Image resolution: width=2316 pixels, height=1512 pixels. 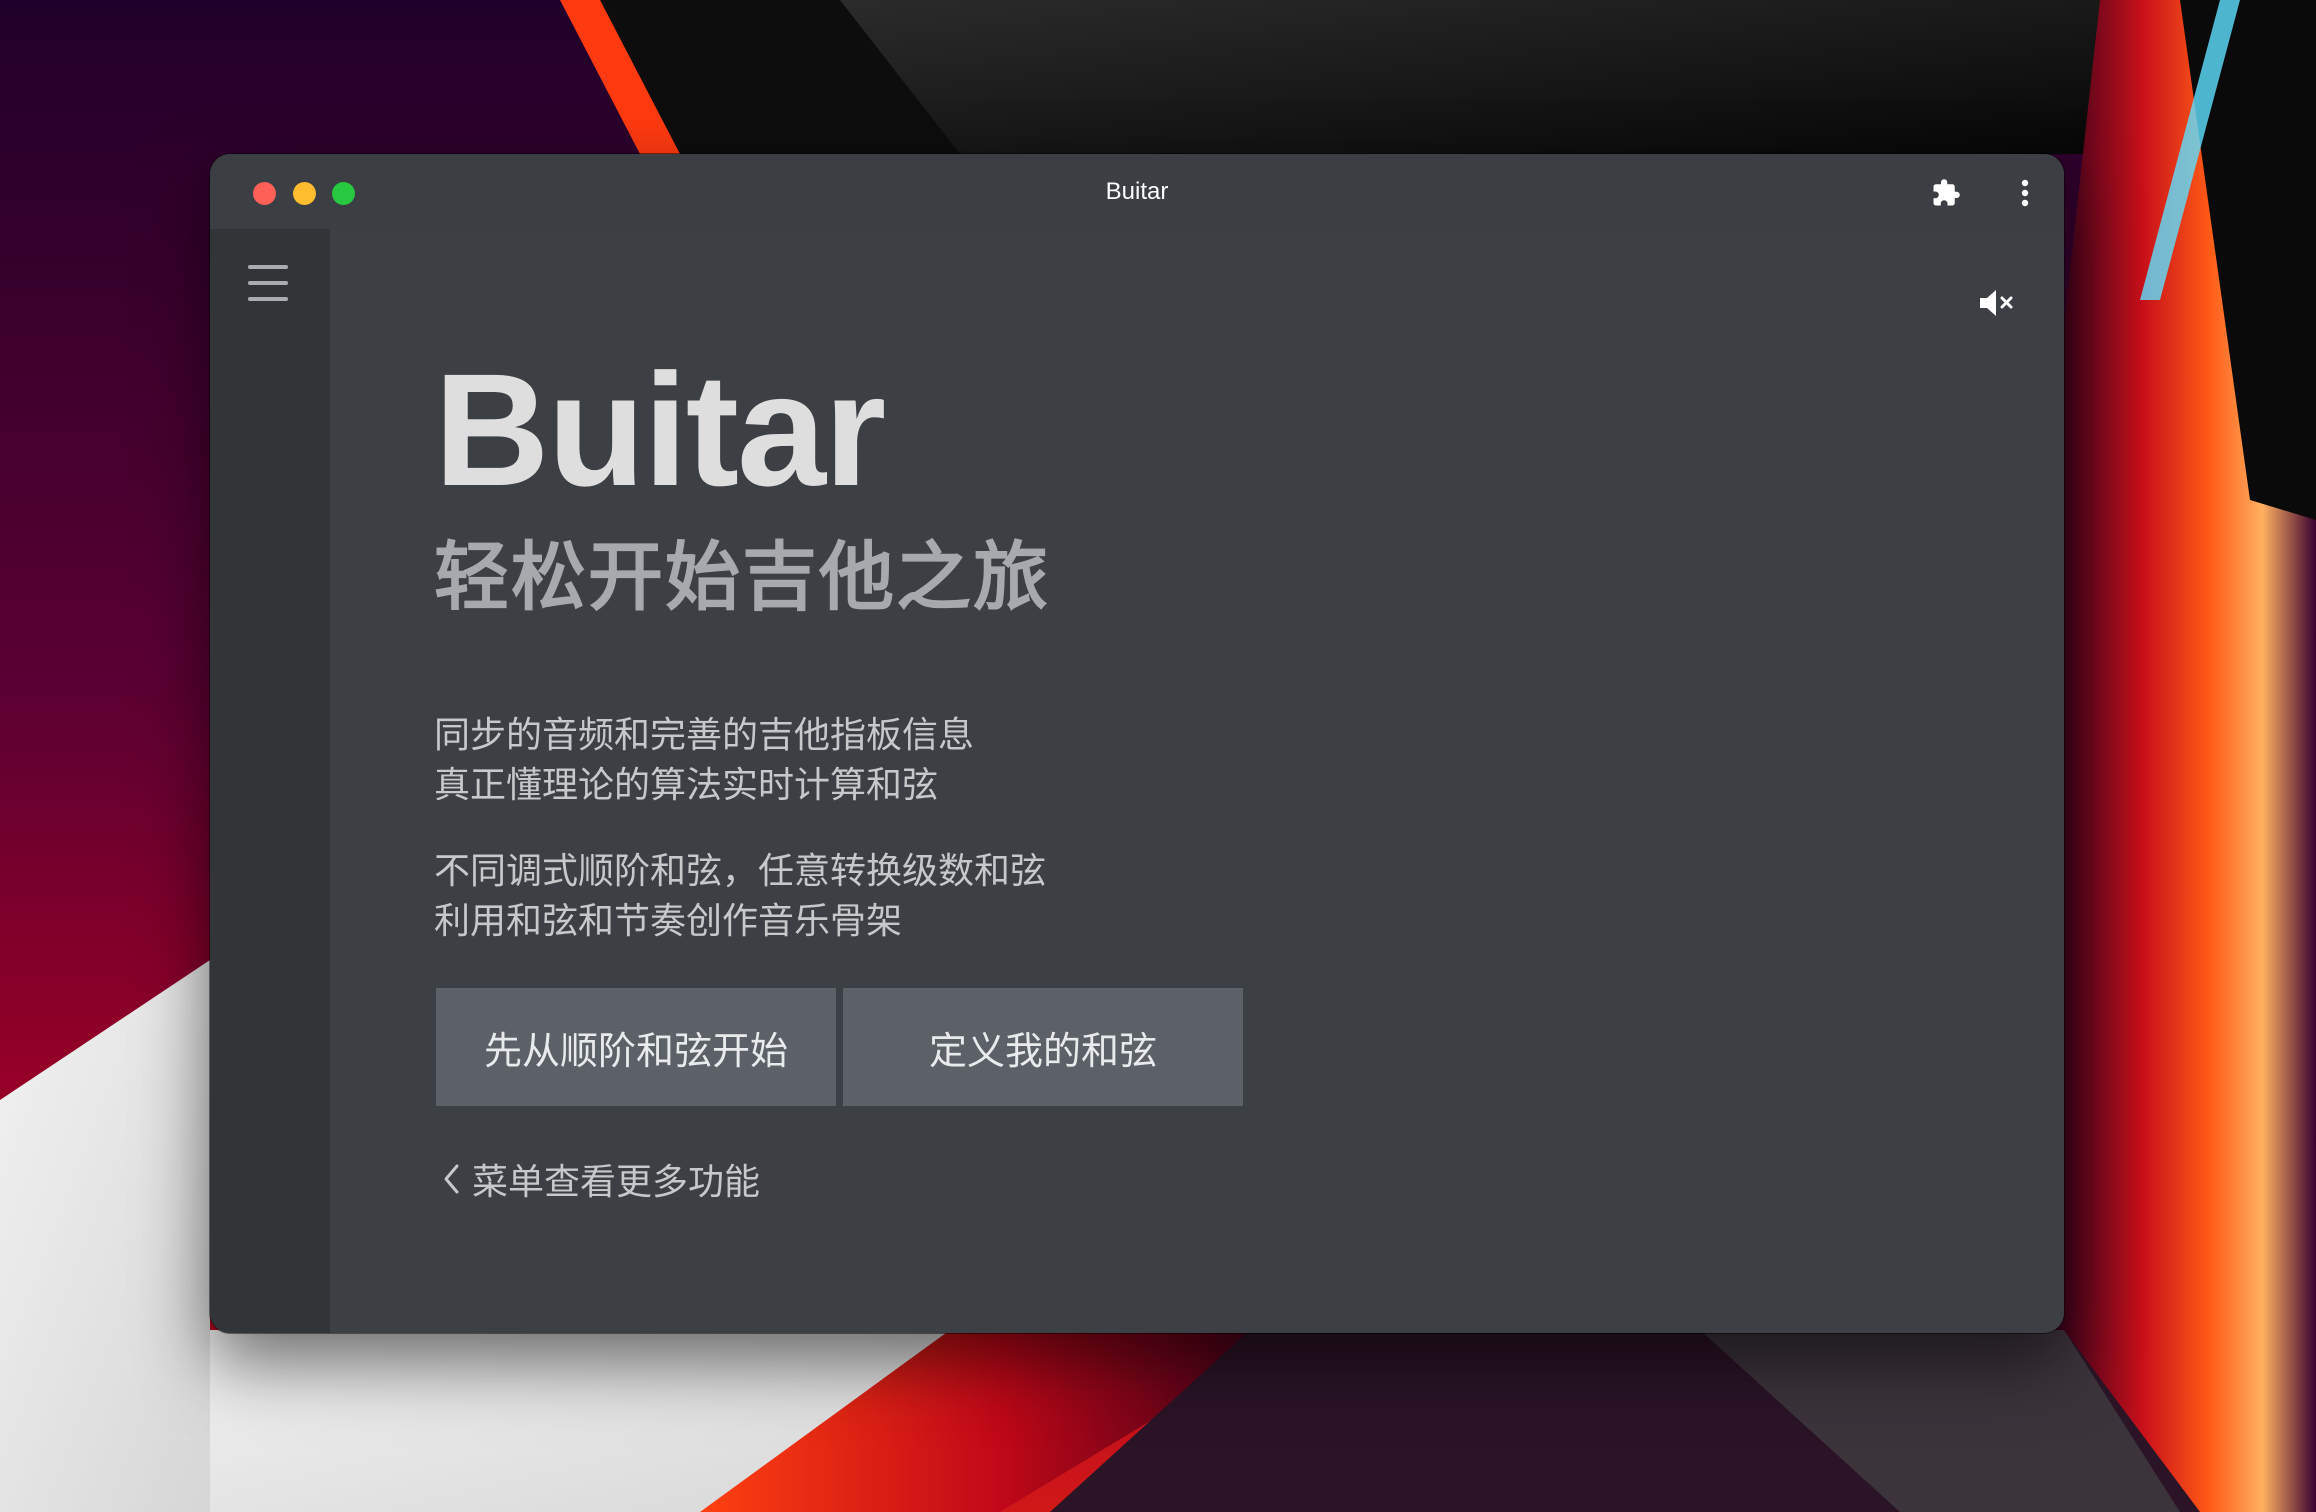 I want to click on menu-hint-link: 菜单查看更多功能, so click(x=601, y=1179).